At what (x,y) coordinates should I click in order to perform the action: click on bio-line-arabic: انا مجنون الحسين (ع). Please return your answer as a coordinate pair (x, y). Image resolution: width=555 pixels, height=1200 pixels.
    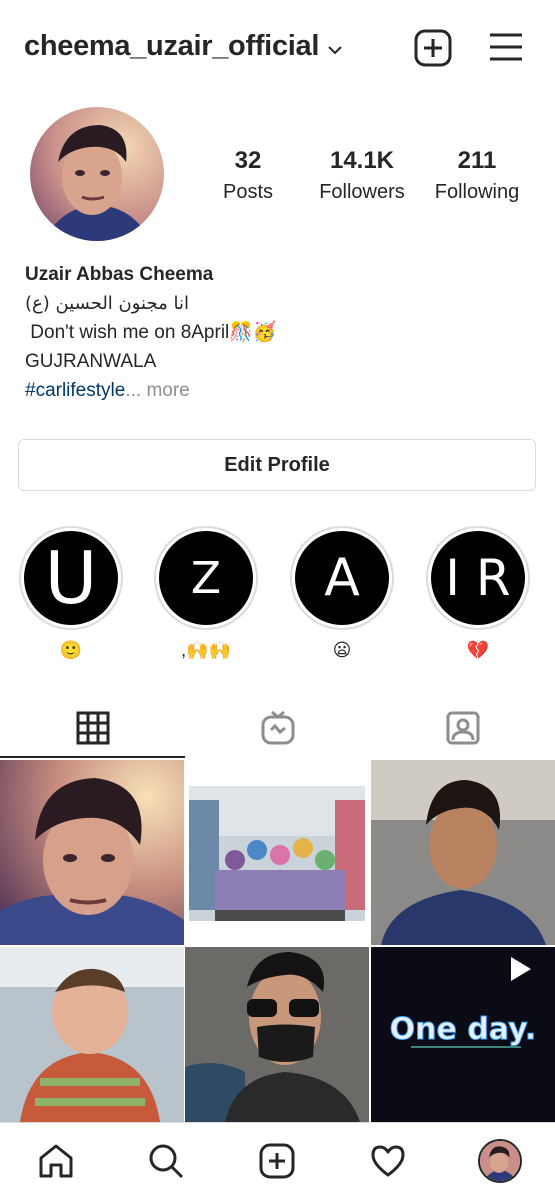
    Looking at the image, I should click on (107, 303).